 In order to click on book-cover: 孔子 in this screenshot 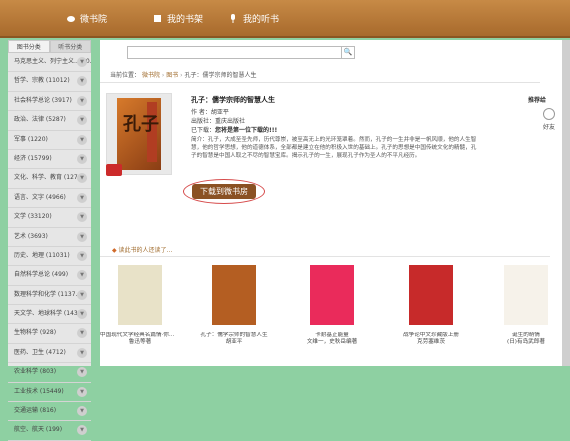, I will do `click(139, 134)`.